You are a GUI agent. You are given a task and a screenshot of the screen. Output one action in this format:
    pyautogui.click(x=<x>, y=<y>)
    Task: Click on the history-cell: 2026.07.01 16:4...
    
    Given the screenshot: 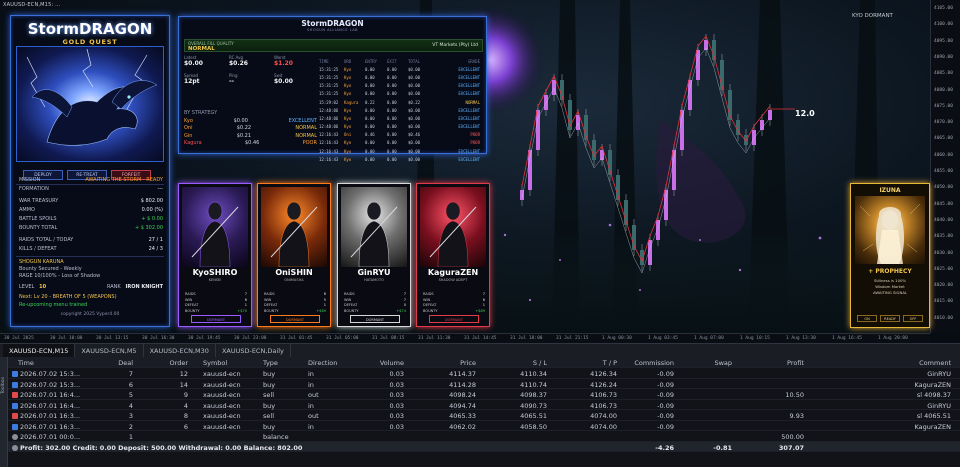 What is the action you would take?
    pyautogui.click(x=50, y=395)
    